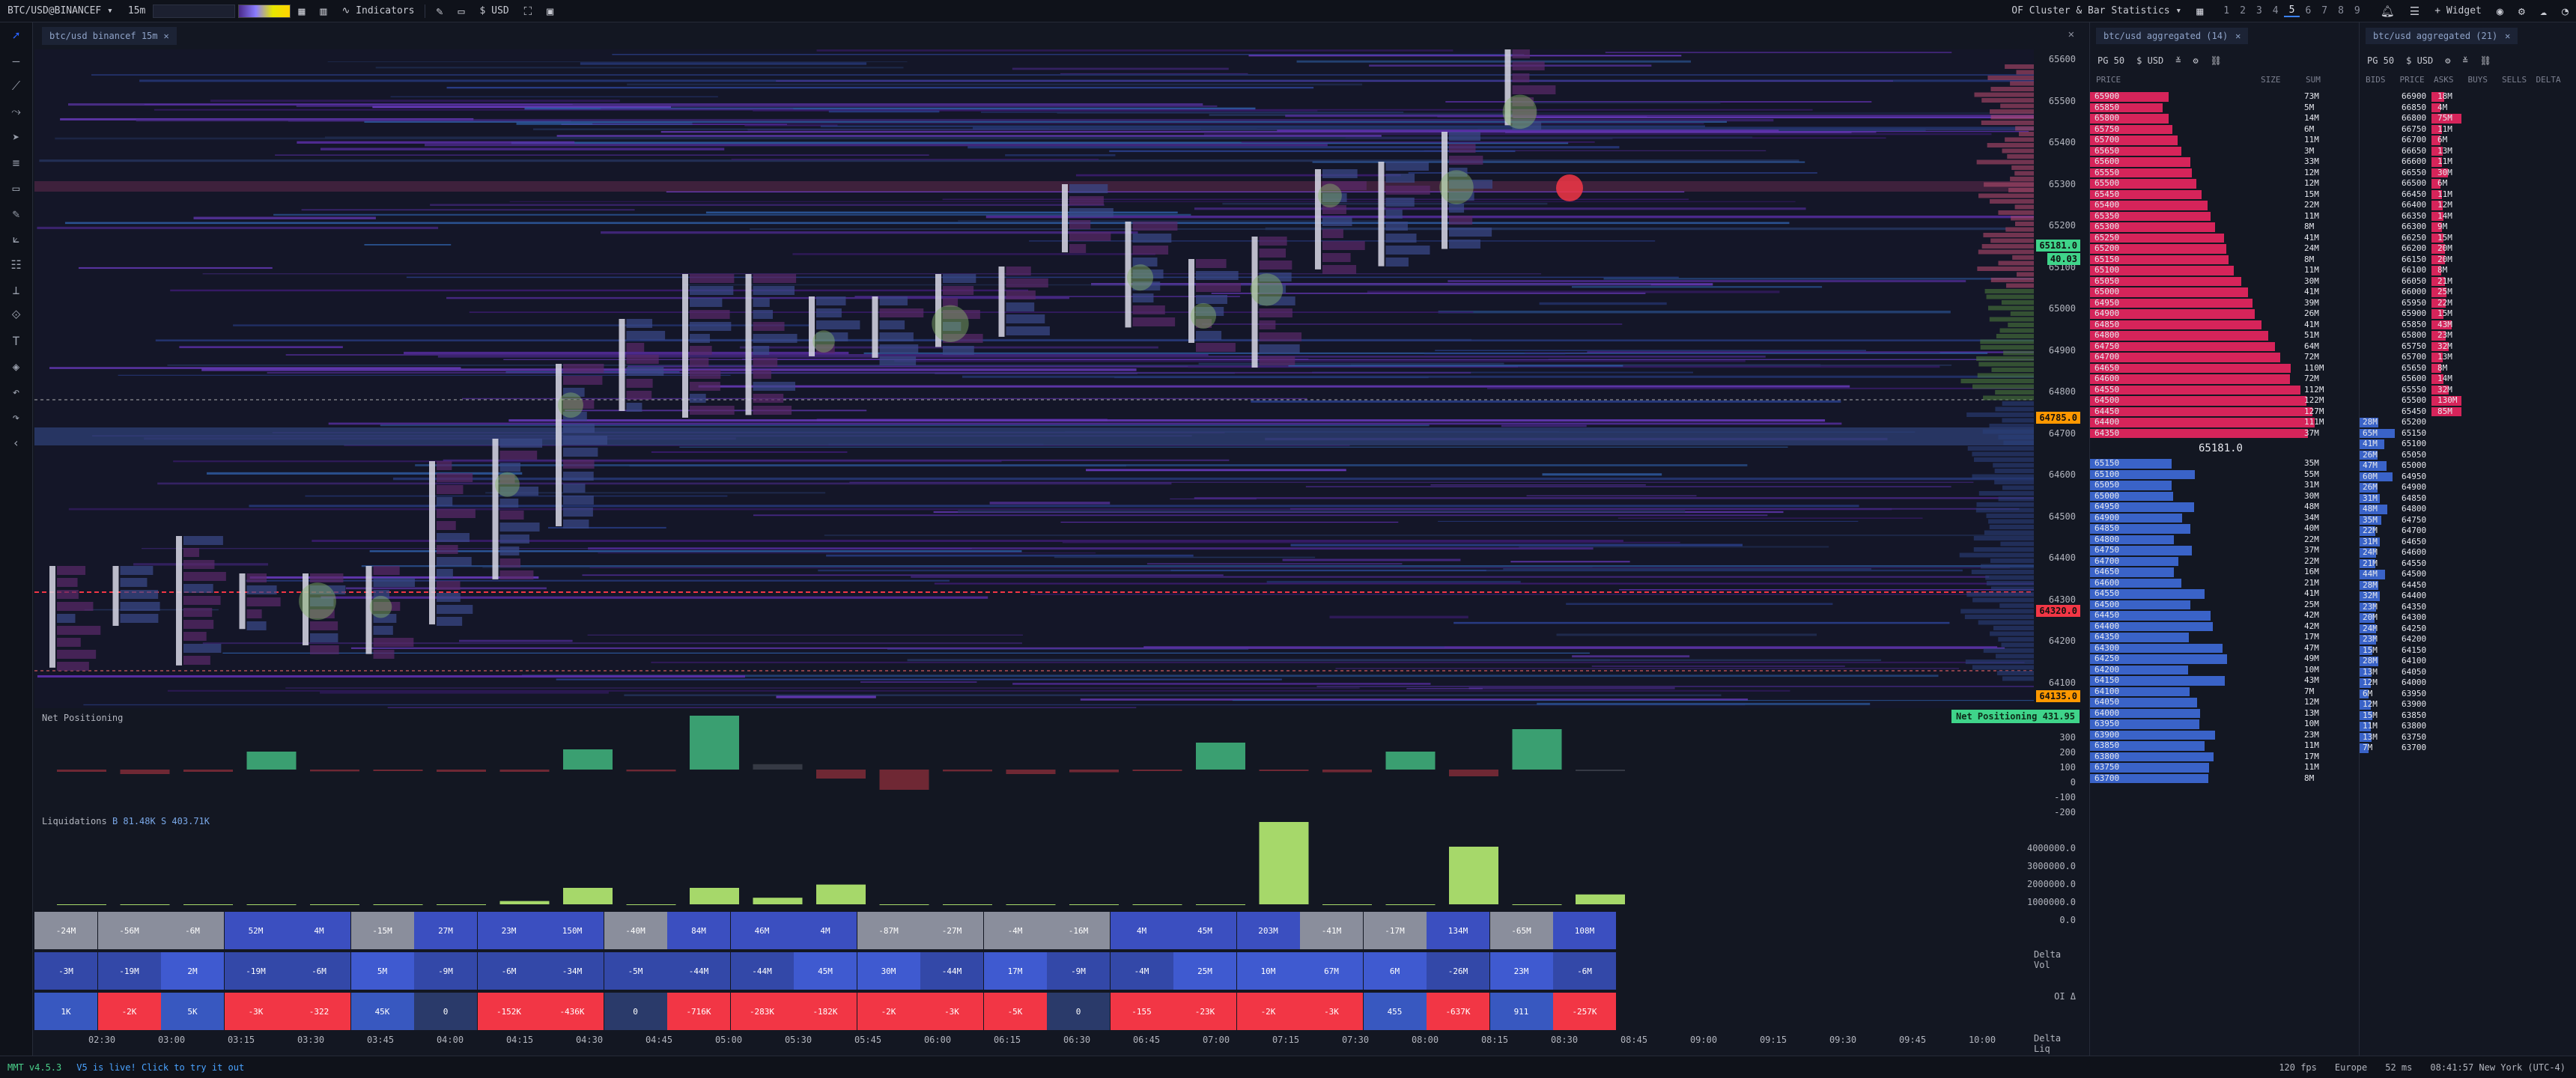  Describe the element at coordinates (495, 11) in the screenshot. I see `currency-button: $ USD` at that location.